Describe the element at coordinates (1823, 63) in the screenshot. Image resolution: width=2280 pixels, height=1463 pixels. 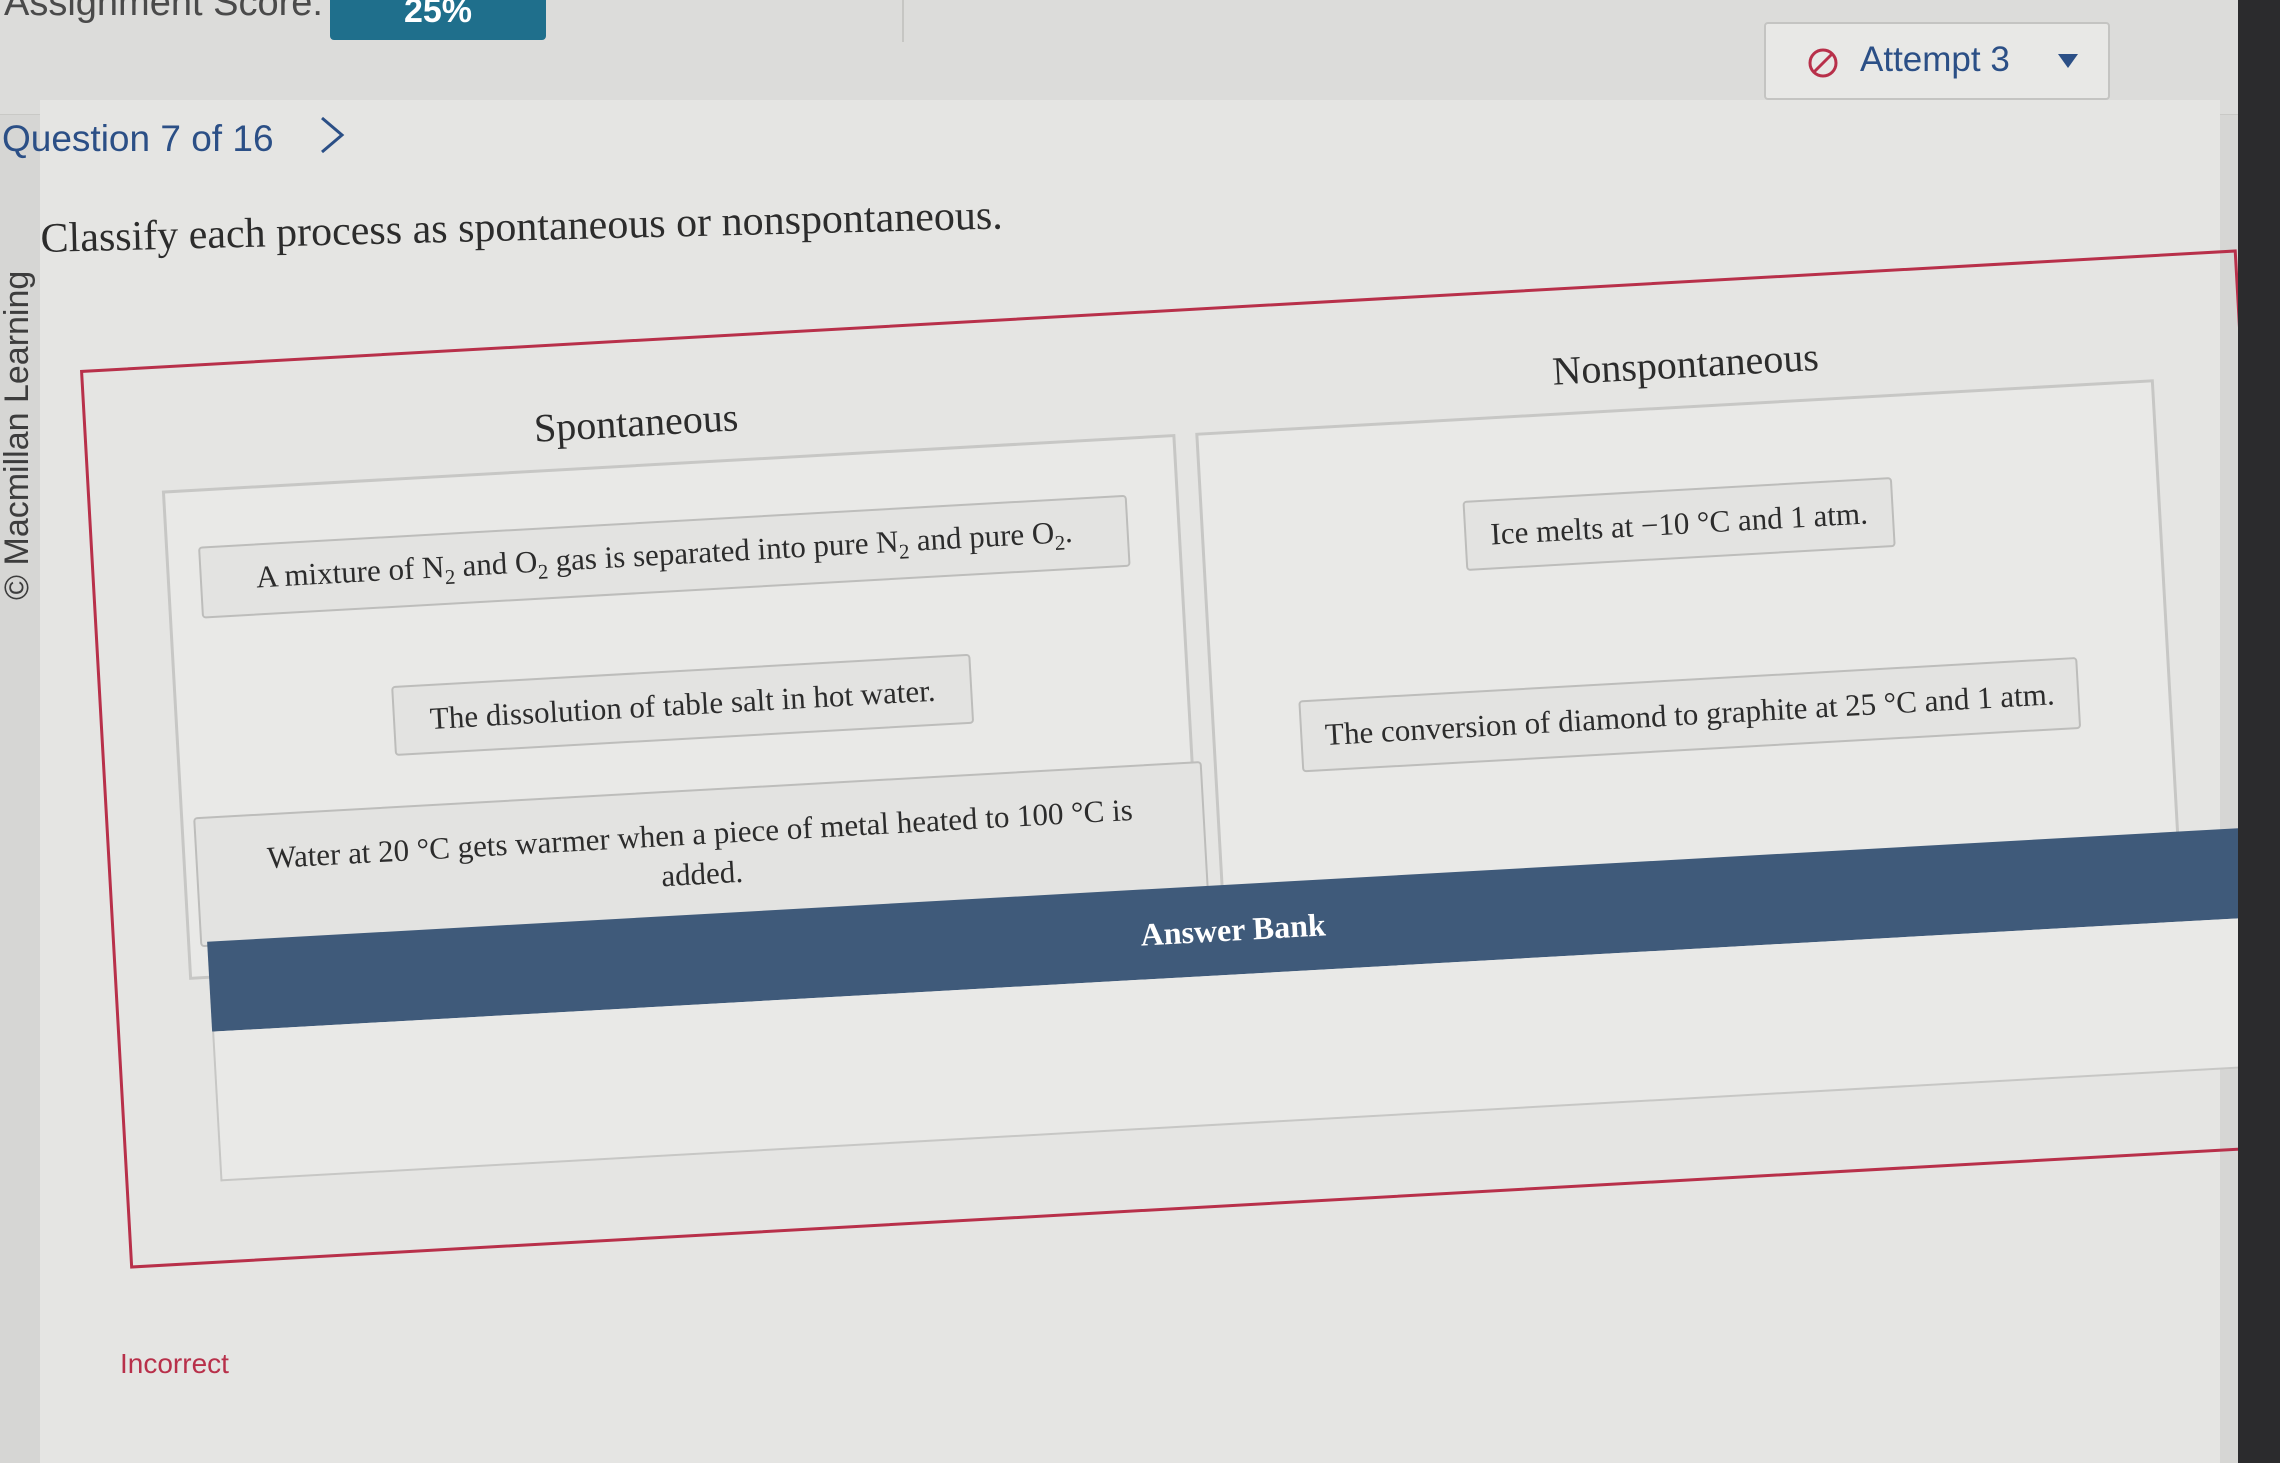
I see `prohibited-icon` at that location.